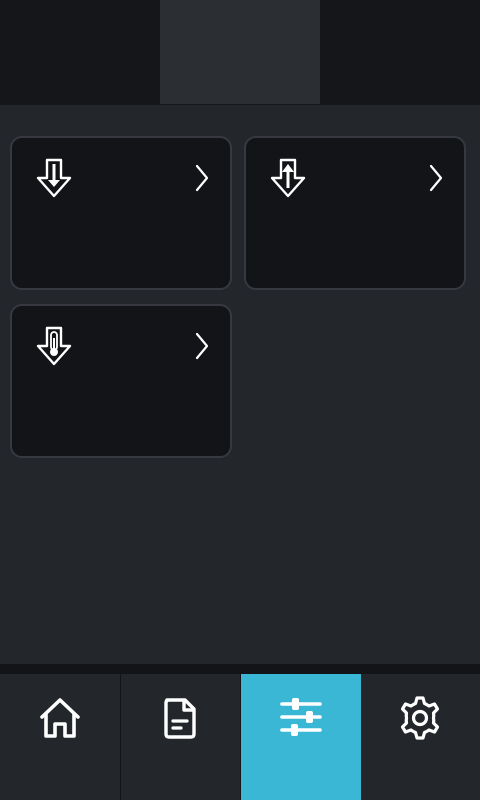  I want to click on top-tab-bar, so click(240, 52).